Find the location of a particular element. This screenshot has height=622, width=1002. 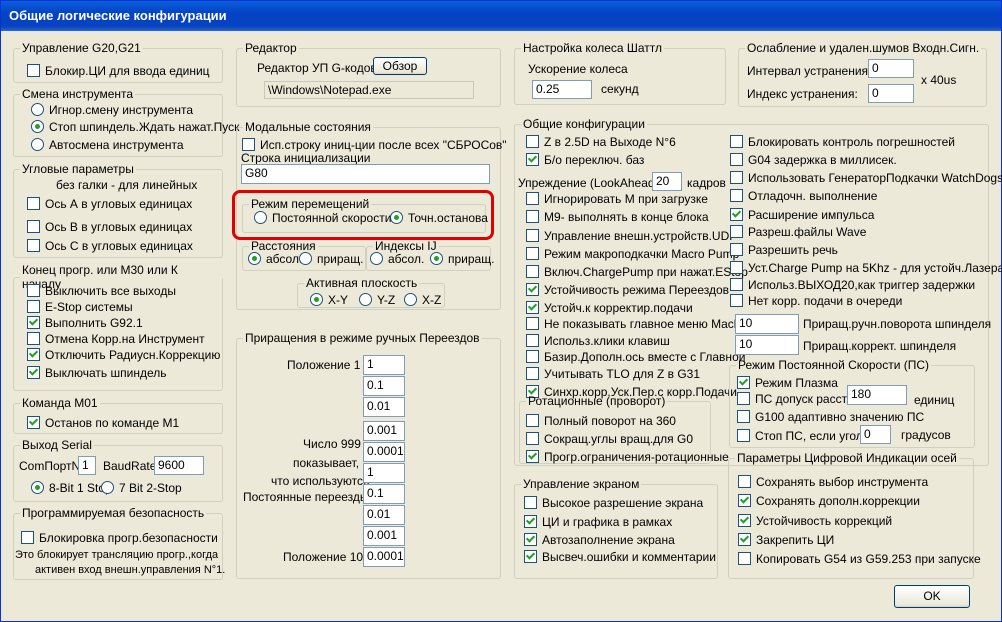

general-right-checkbox-3: Отладочн. выполнение is located at coordinates (803, 196).